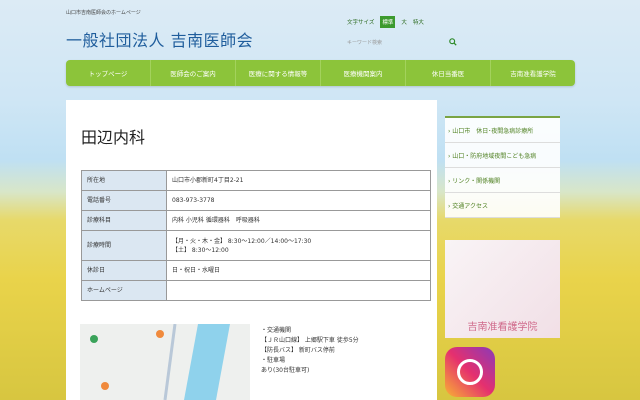 This screenshot has height=400, width=640. I want to click on row-value: 日・祝日・水曜日, so click(298, 270).